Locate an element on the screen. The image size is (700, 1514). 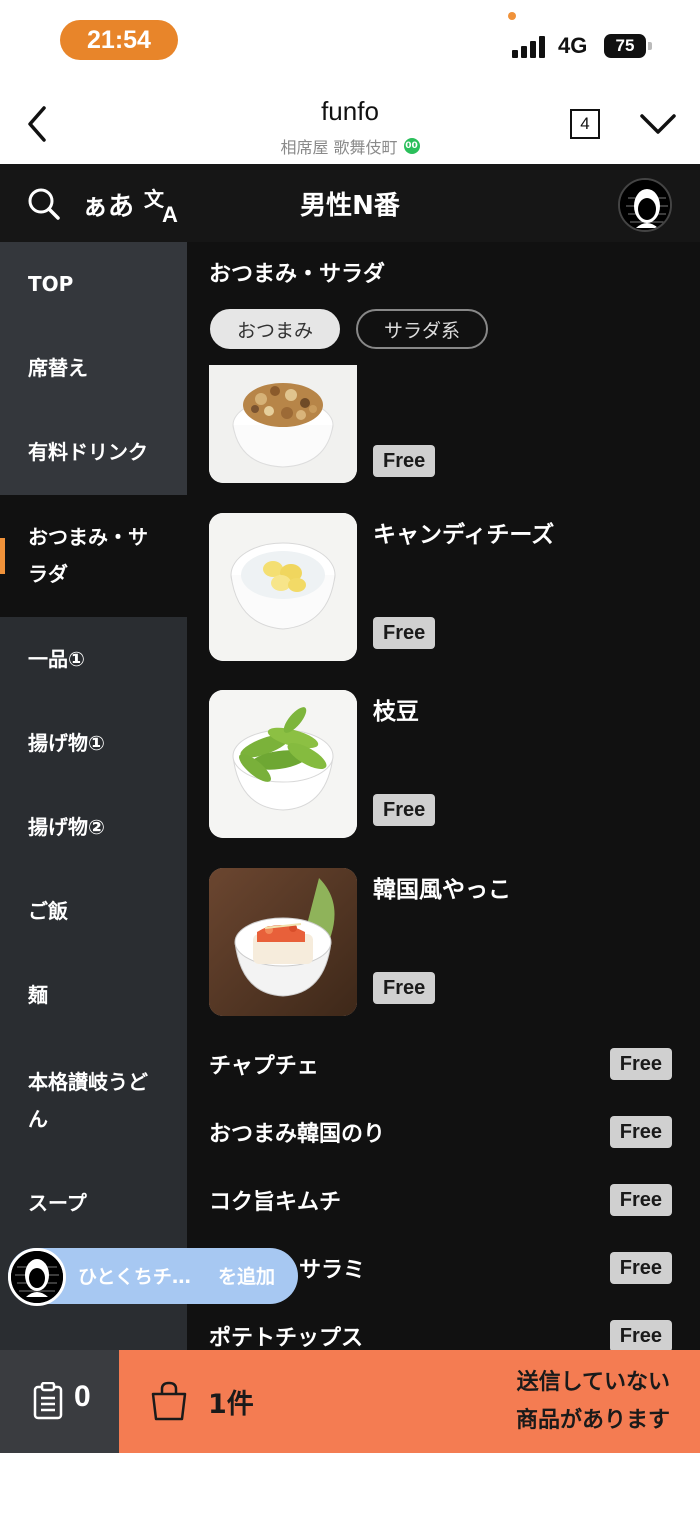
order-count: 0 is located at coordinates (82, 1396).